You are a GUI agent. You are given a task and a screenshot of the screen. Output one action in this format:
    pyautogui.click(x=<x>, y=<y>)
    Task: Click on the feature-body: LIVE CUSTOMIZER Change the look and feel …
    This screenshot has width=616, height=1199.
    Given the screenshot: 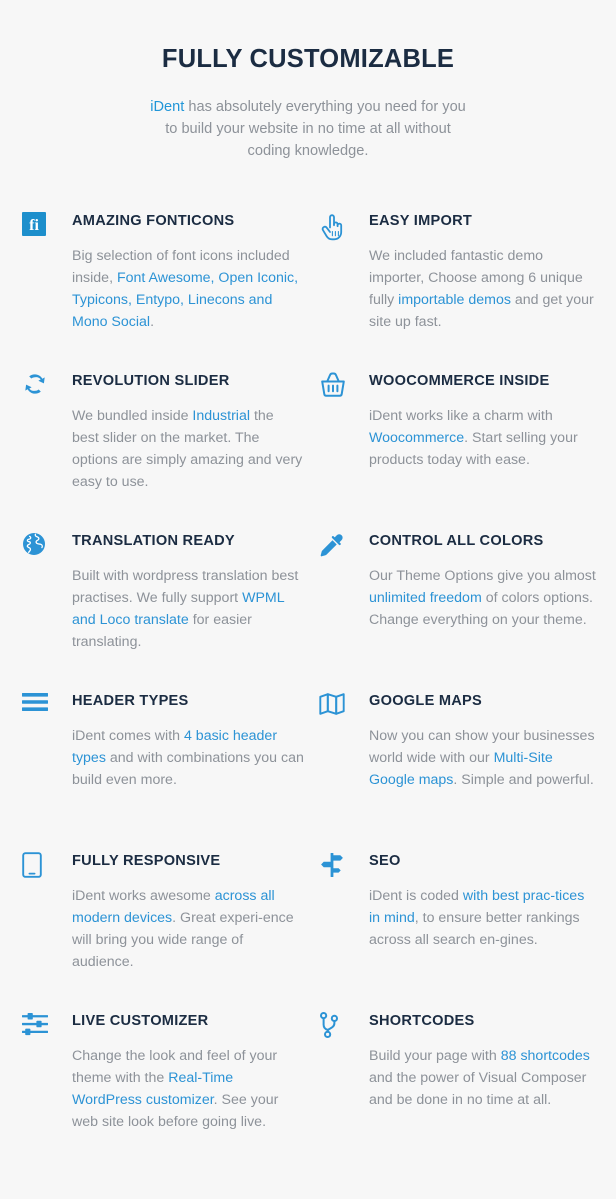 What is the action you would take?
    pyautogui.click(x=189, y=1072)
    